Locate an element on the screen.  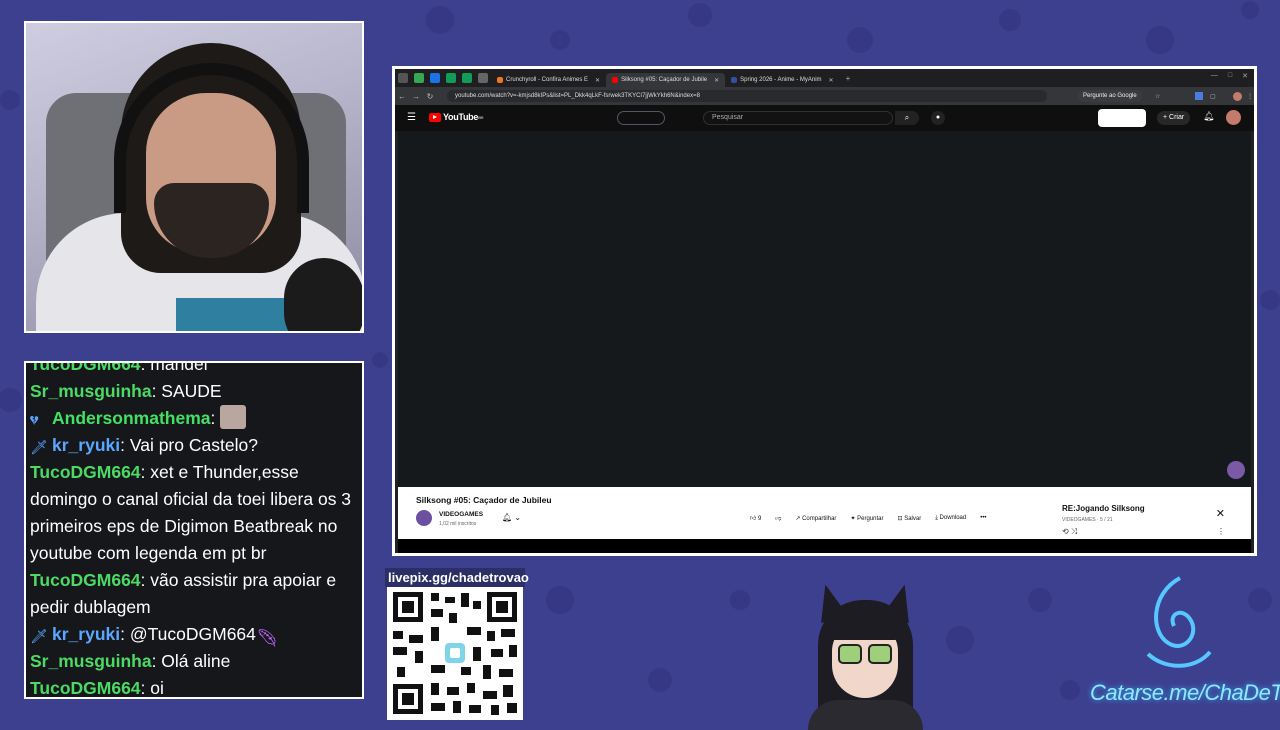
ask-google-button: Pergunte ao Google is located at coordinates (1110, 96).